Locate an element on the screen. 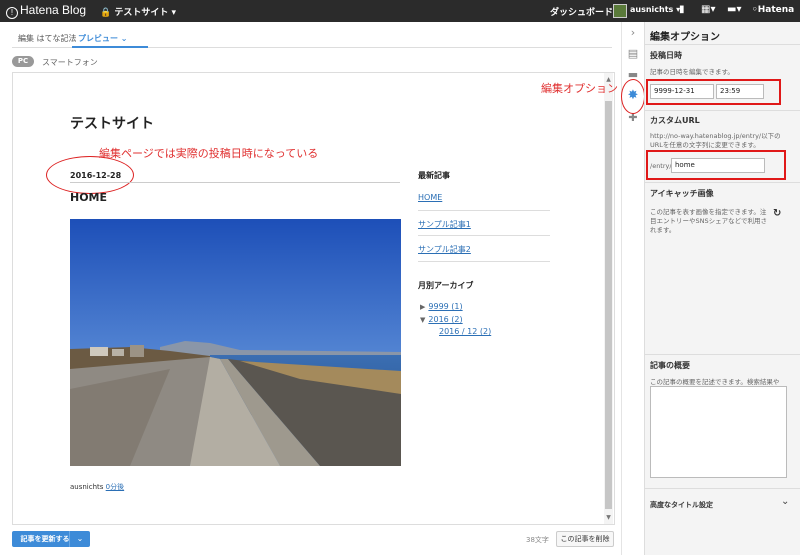 The image size is (800, 555). chevron-right-icon: › is located at coordinates (633, 33).